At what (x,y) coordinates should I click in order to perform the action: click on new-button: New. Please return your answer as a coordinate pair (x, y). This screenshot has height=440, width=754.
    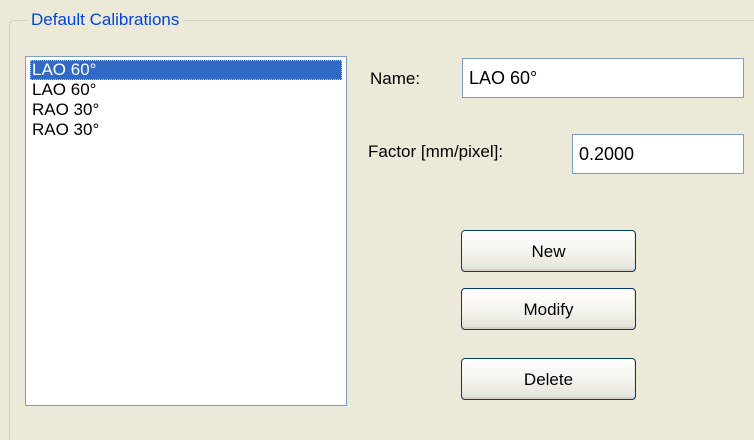
    Looking at the image, I should click on (548, 251).